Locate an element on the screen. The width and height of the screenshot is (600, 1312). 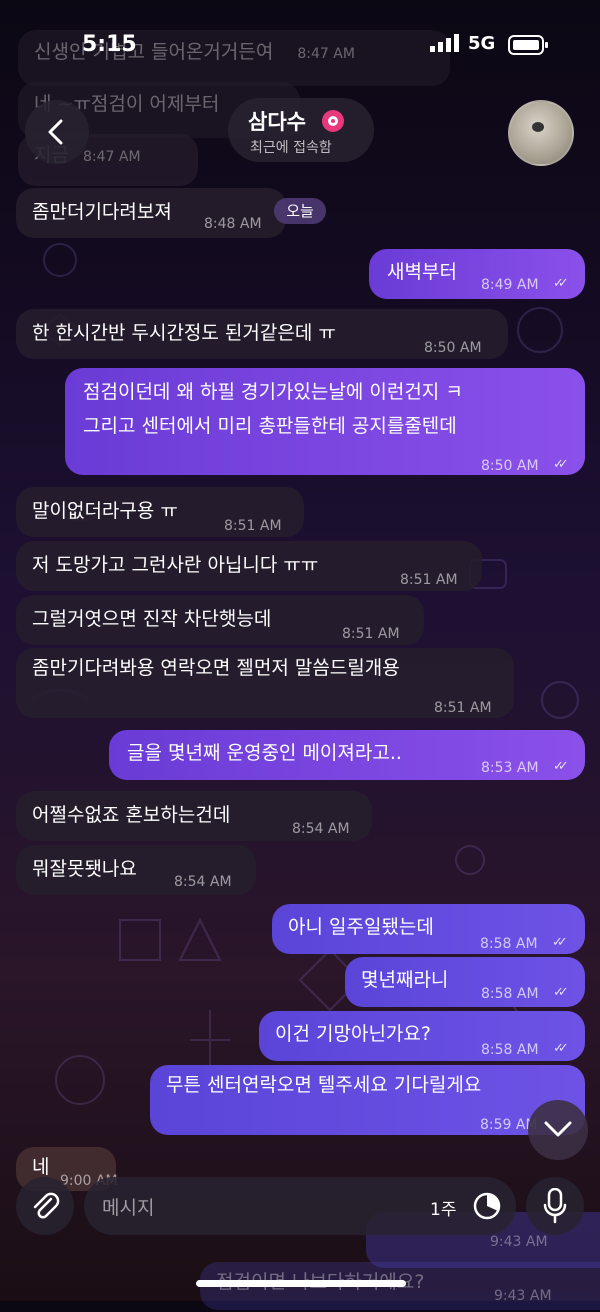
message-incoming: 말이없더라구용 ㅠ 8:51 AM is located at coordinates (160, 512).